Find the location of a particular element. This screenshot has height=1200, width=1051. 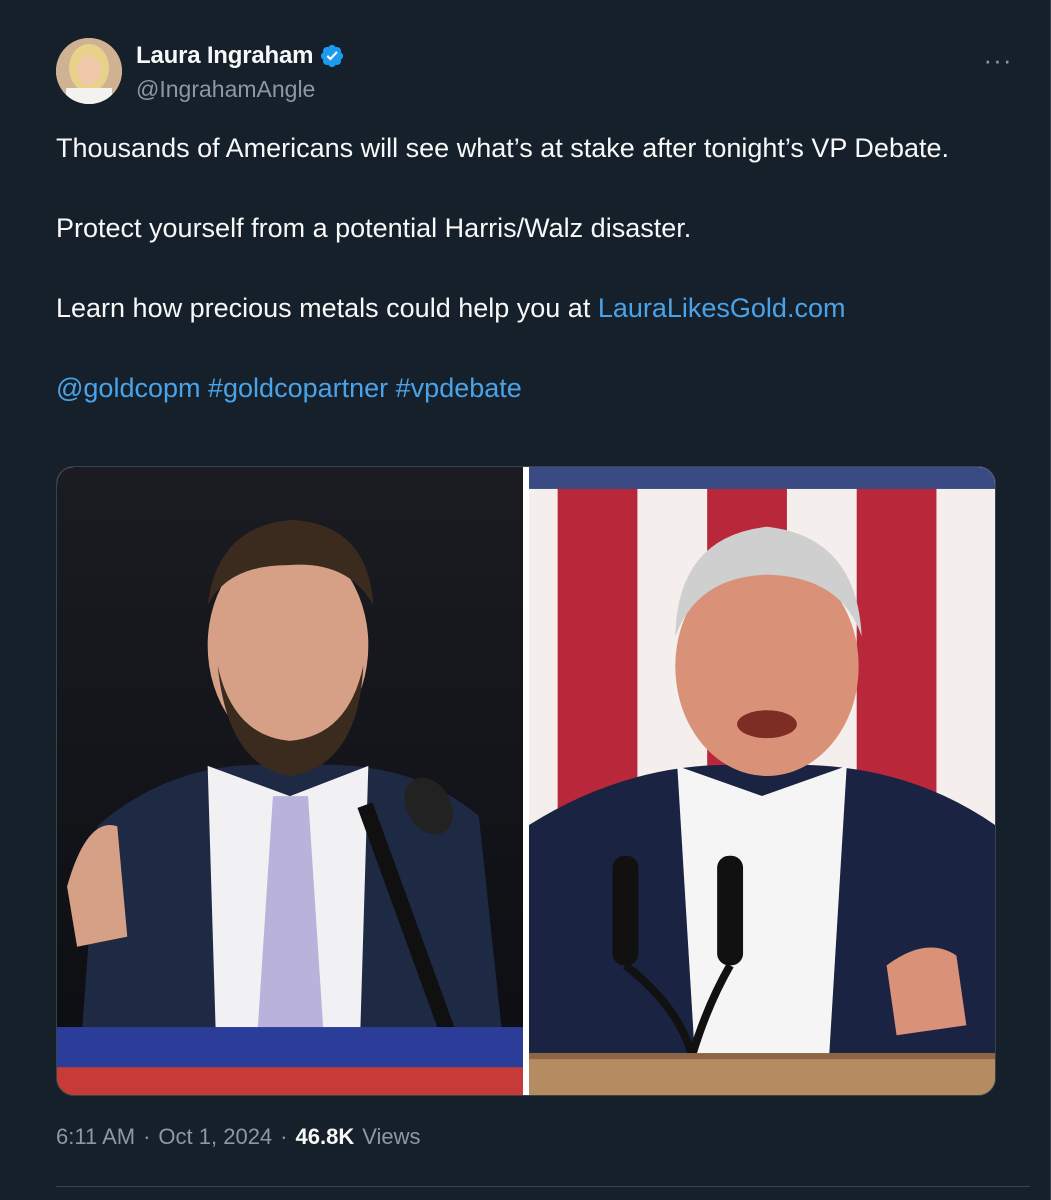

tweet-header: Laura Ingraham @IngrahamAngle ··· is located at coordinates (543, 73).